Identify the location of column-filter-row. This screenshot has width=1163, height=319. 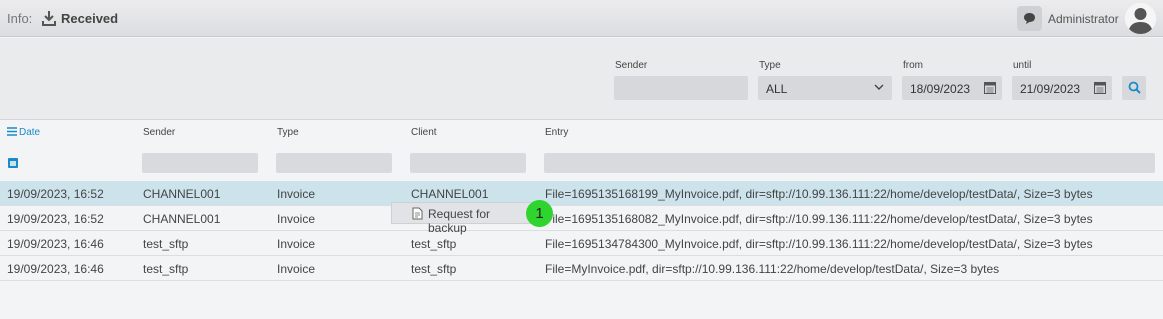
(581, 163).